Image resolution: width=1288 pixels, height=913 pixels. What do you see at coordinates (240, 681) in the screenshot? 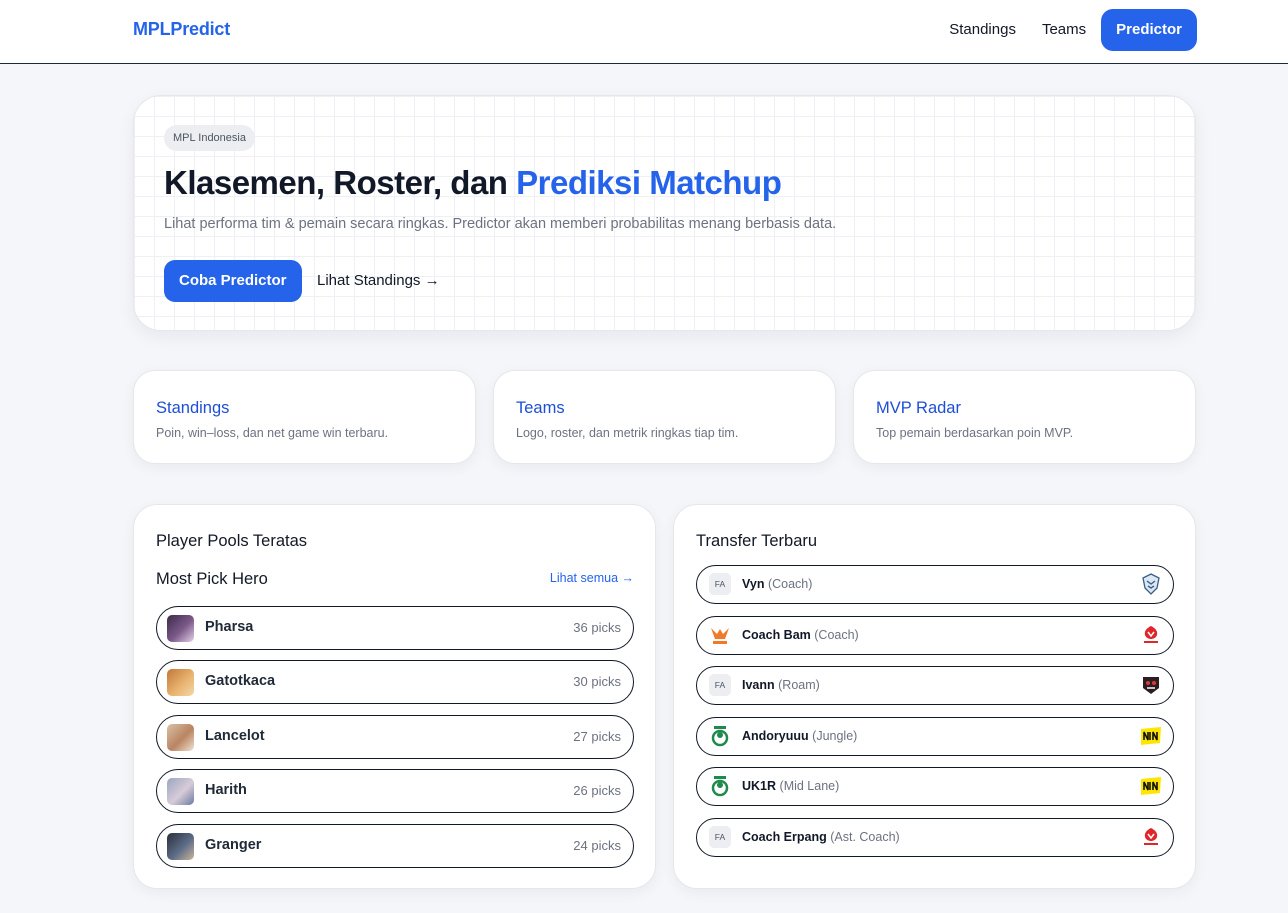
I see `hero-name: Gatotkaca` at bounding box center [240, 681].